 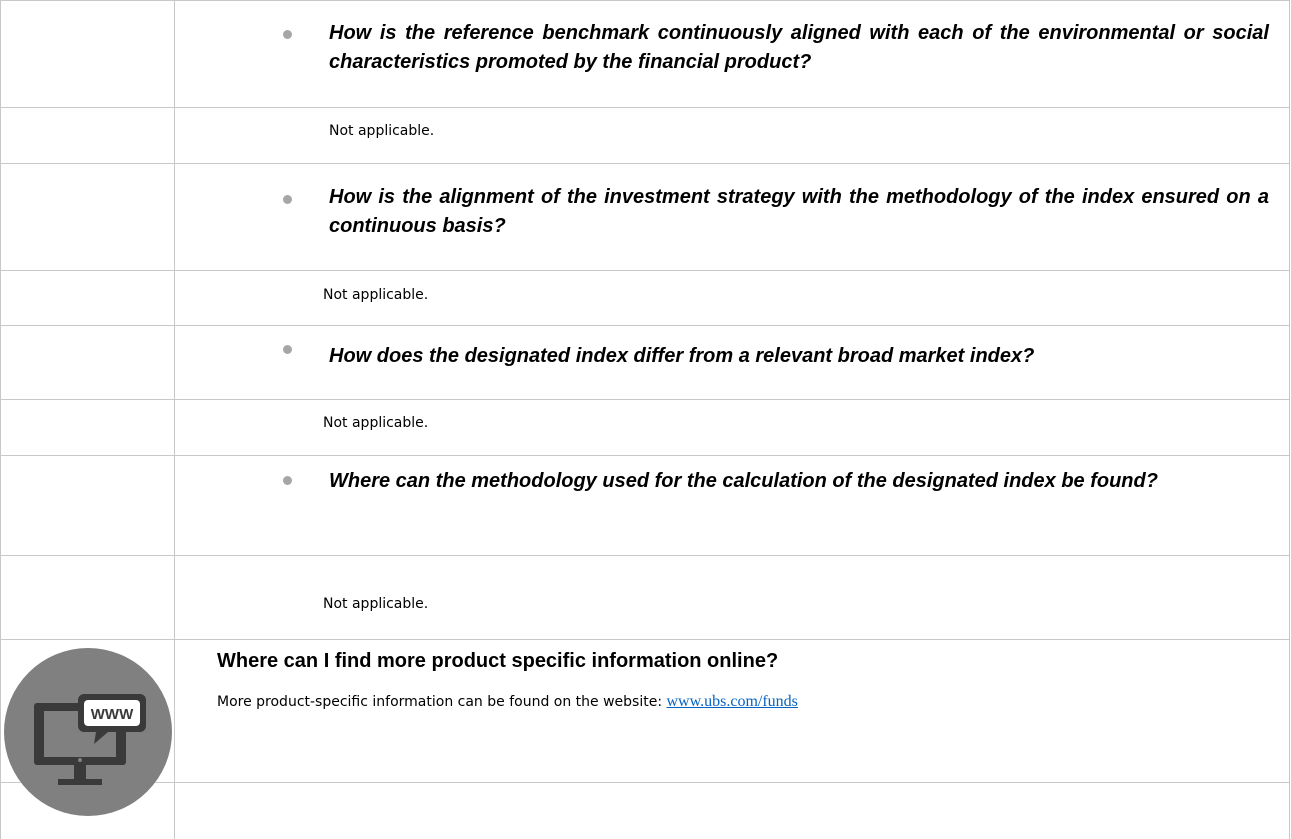 I want to click on answer-1: Not applicable., so click(x=382, y=131).